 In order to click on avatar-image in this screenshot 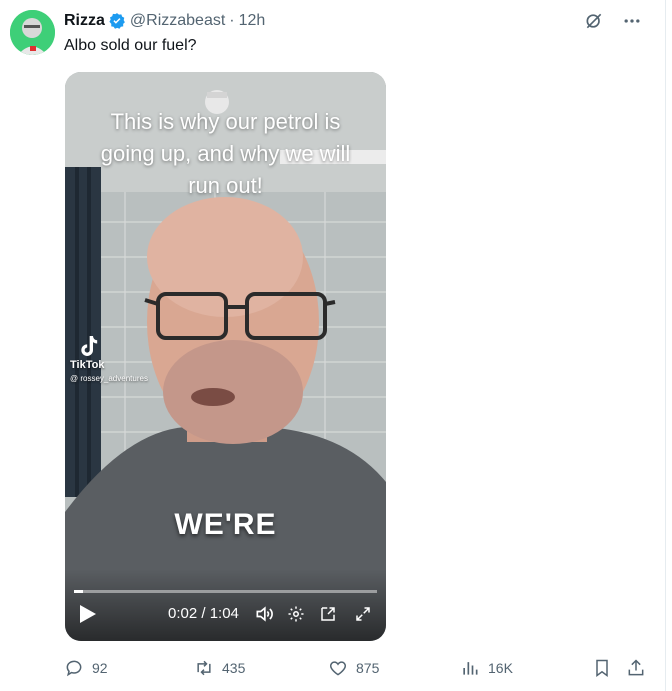, I will do `click(32, 32)`.